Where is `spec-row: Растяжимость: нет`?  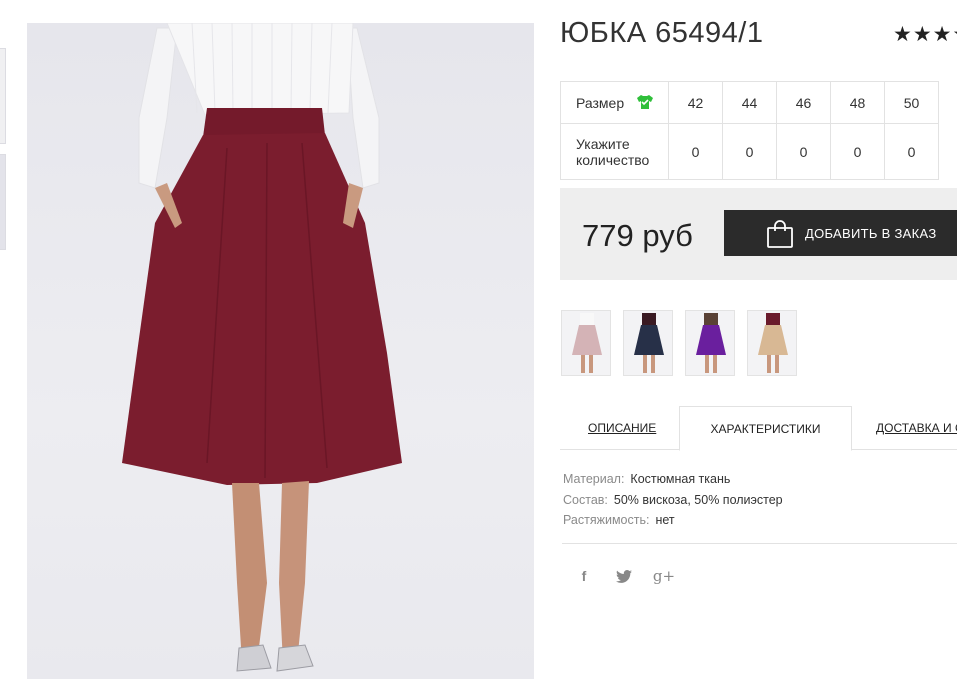 spec-row: Растяжимость: нет is located at coordinates (673, 520).